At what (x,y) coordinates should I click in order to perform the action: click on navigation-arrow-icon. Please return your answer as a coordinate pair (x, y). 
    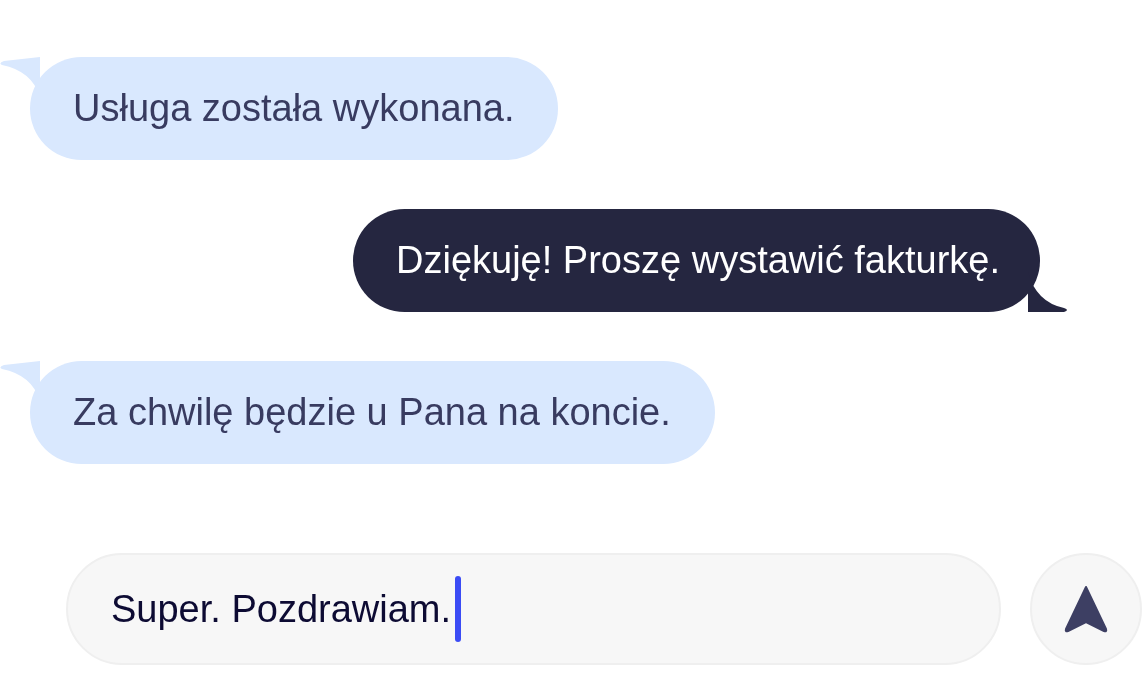
    Looking at the image, I should click on (1086, 609).